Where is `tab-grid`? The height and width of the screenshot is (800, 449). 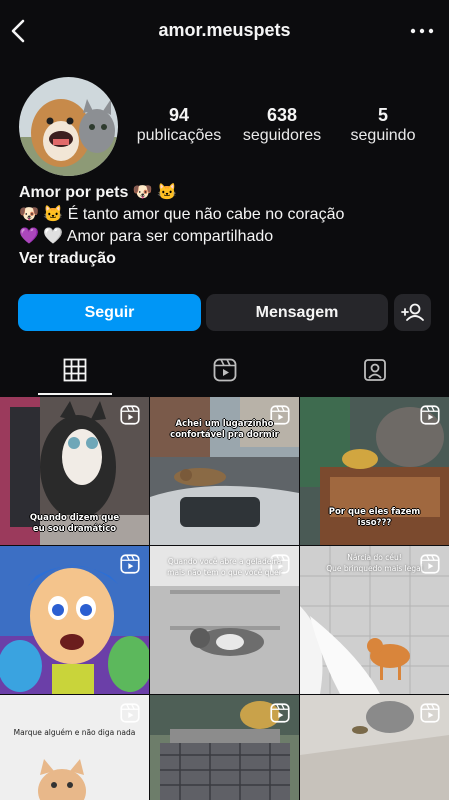 tab-grid is located at coordinates (74, 370).